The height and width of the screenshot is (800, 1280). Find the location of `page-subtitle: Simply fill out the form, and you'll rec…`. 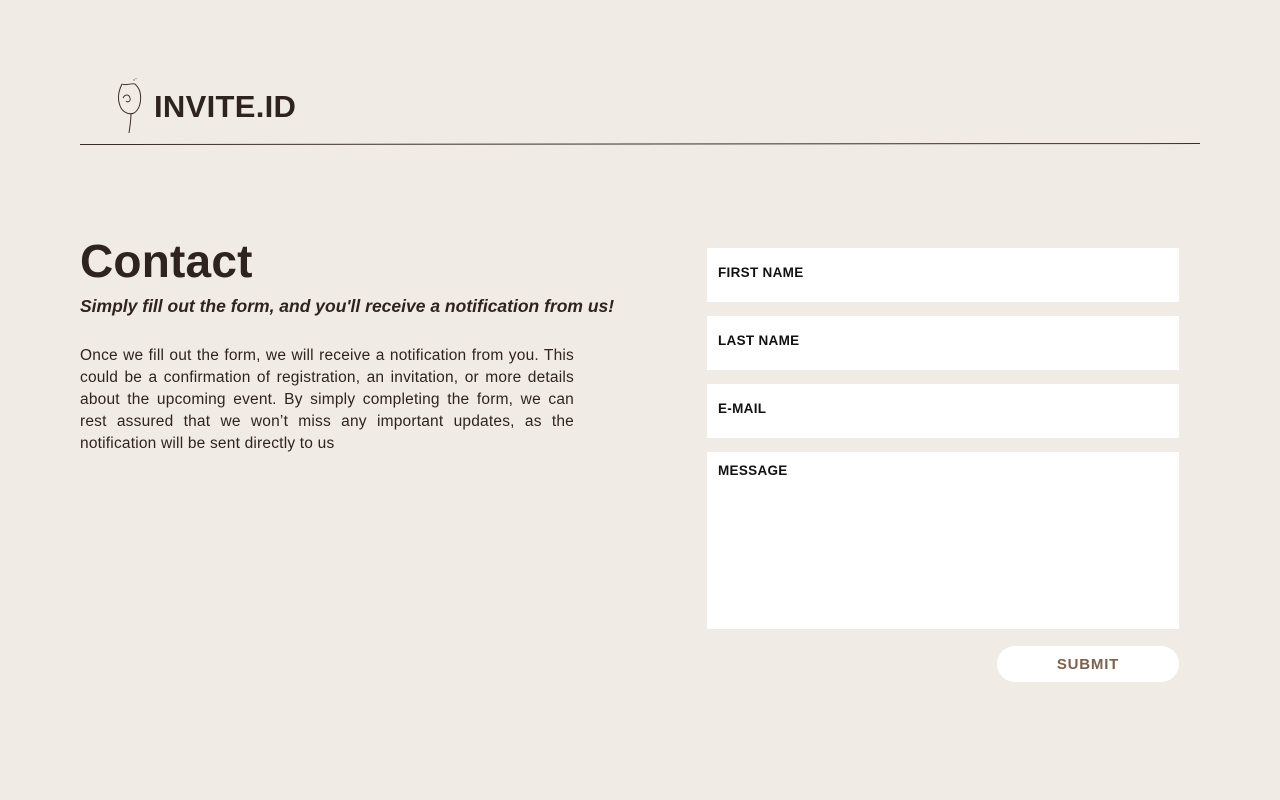

page-subtitle: Simply fill out the form, and you'll rec… is located at coordinates (347, 305).